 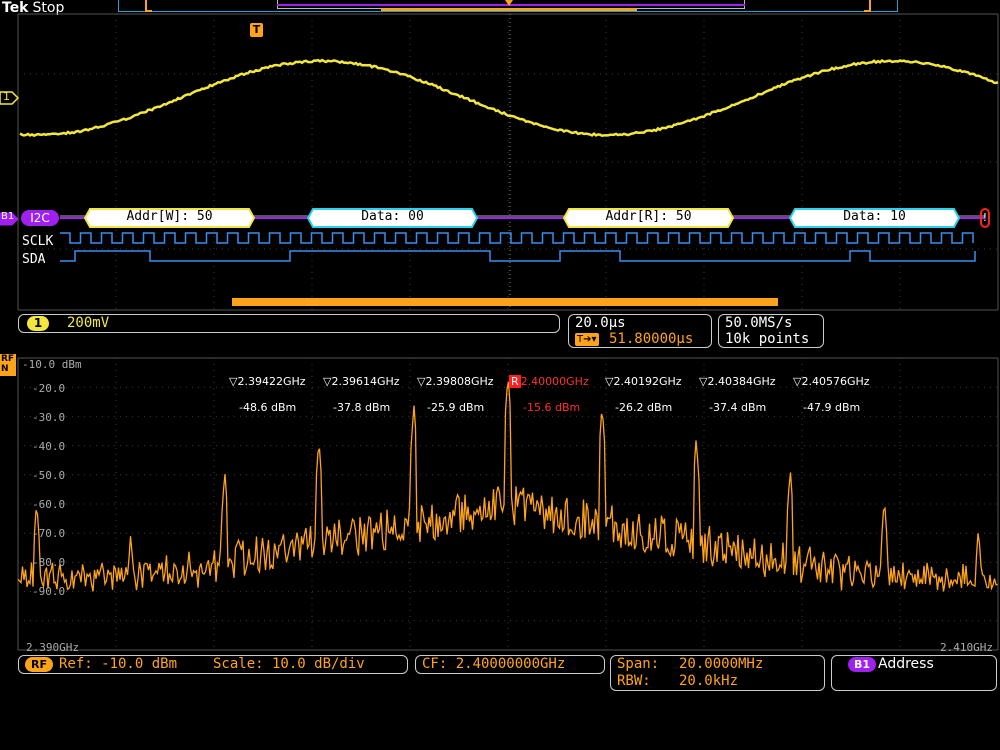 I want to click on y-tick: -10.0 dBm, so click(x=52, y=364).